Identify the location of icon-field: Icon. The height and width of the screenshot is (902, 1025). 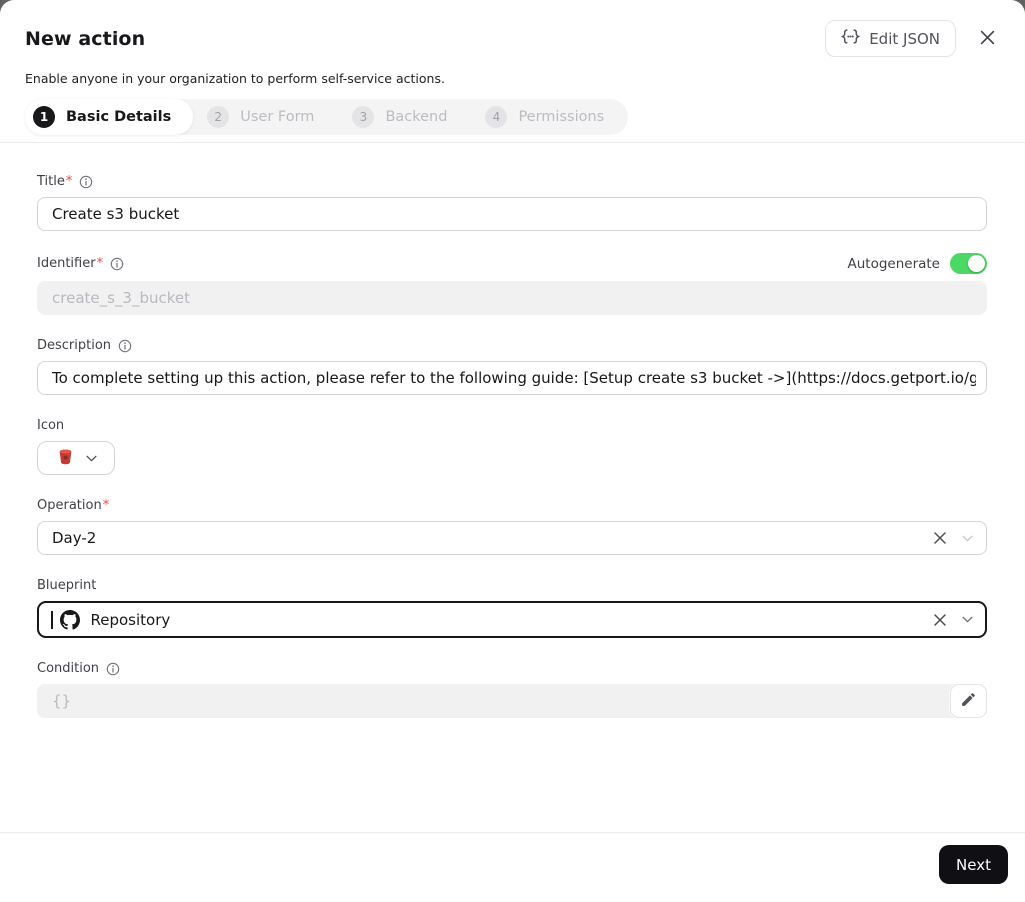
(512, 446).